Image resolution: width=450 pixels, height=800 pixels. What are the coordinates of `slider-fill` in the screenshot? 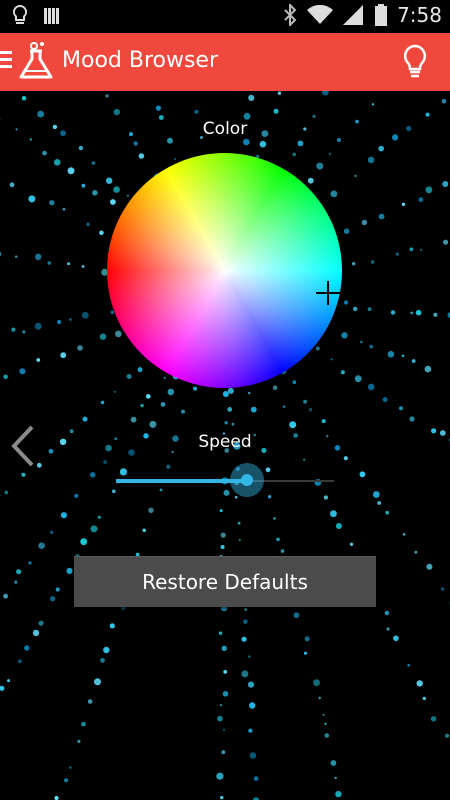 It's located at (181, 481).